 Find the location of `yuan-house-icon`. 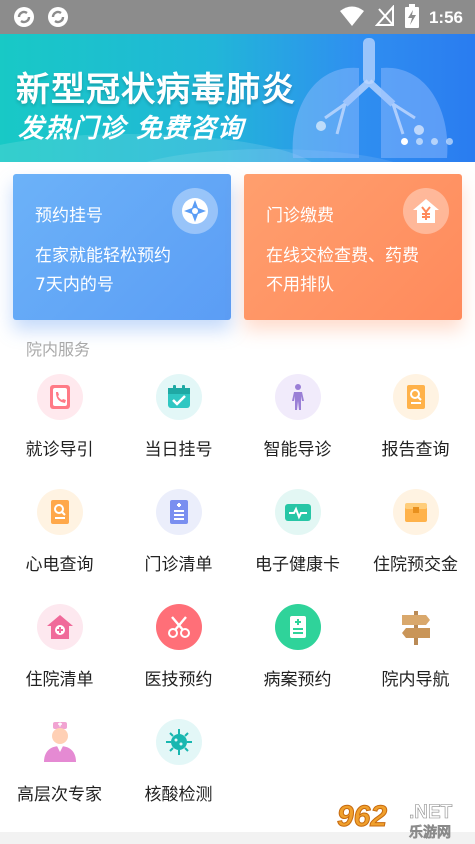

yuan-house-icon is located at coordinates (426, 211).